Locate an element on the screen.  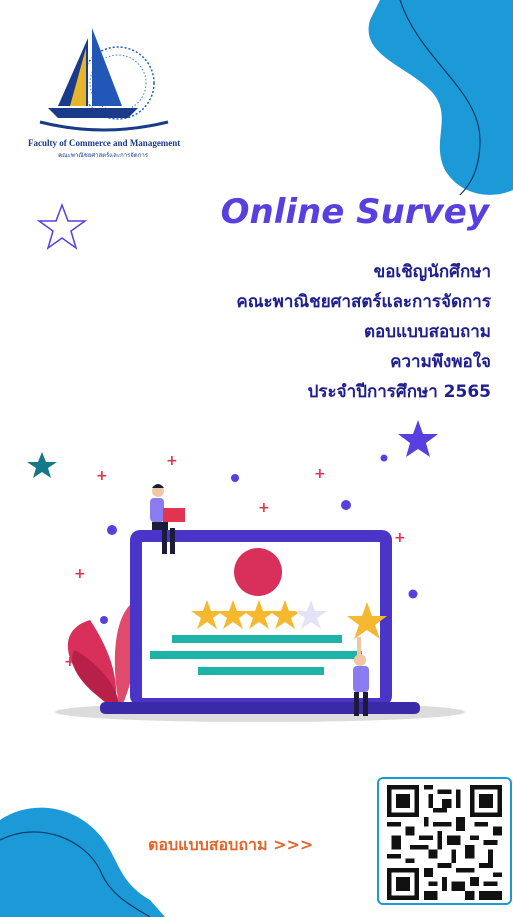
teal-star-icon is located at coordinates (42, 465).